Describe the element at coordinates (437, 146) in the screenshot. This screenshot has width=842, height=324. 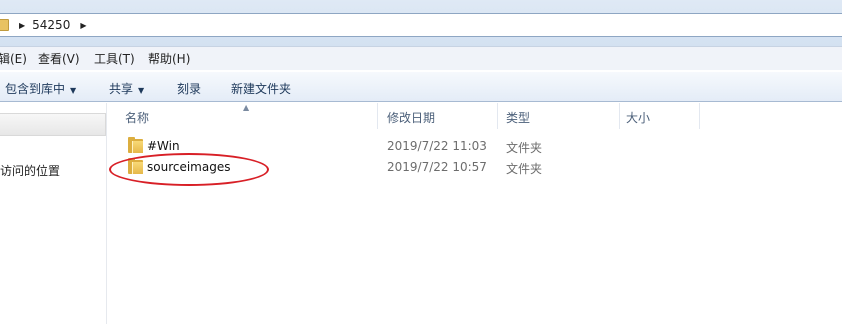
I see `file-date: 2019/7/22 11:03` at that location.